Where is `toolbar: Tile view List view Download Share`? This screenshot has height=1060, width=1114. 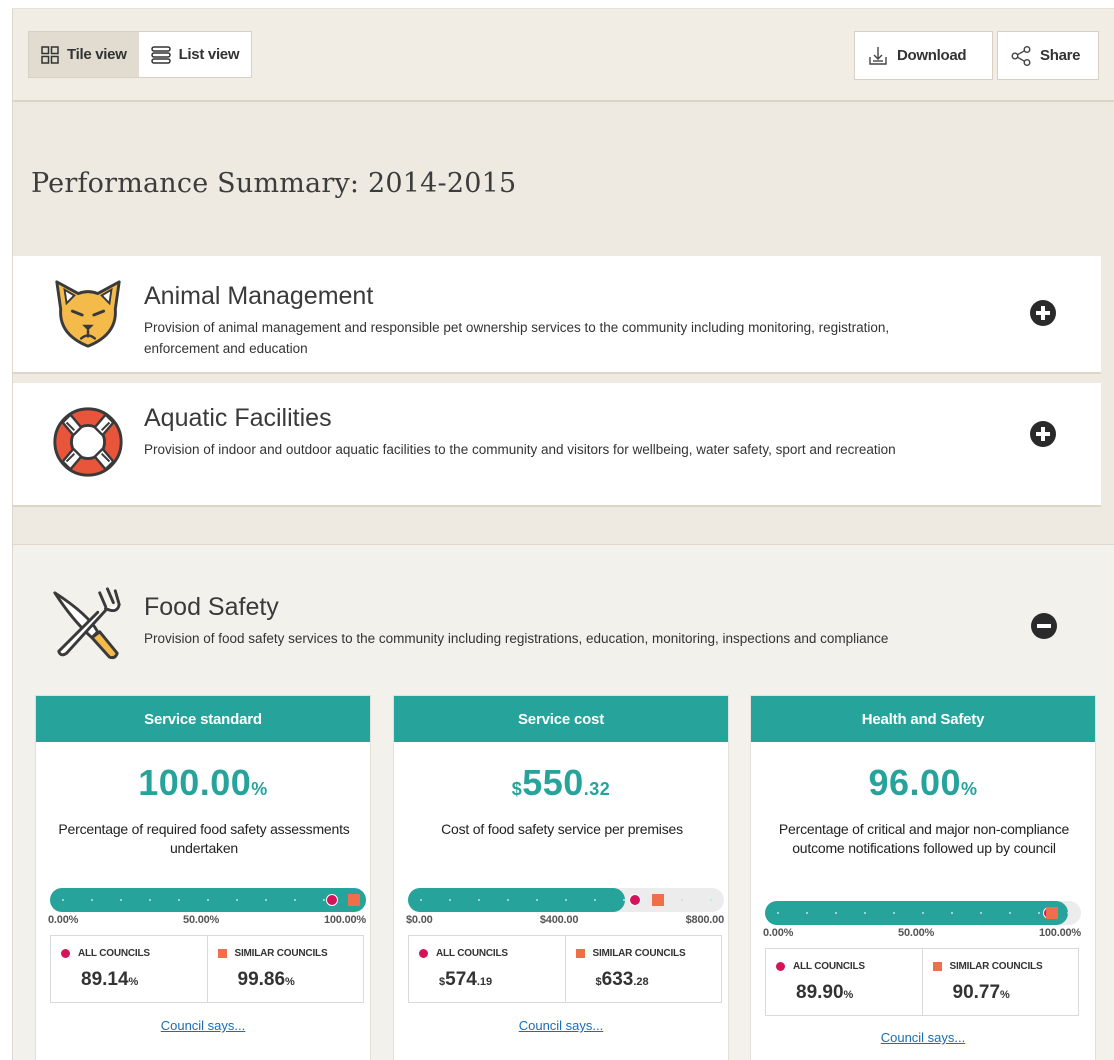 toolbar: Tile view List view Download Share is located at coordinates (563, 55).